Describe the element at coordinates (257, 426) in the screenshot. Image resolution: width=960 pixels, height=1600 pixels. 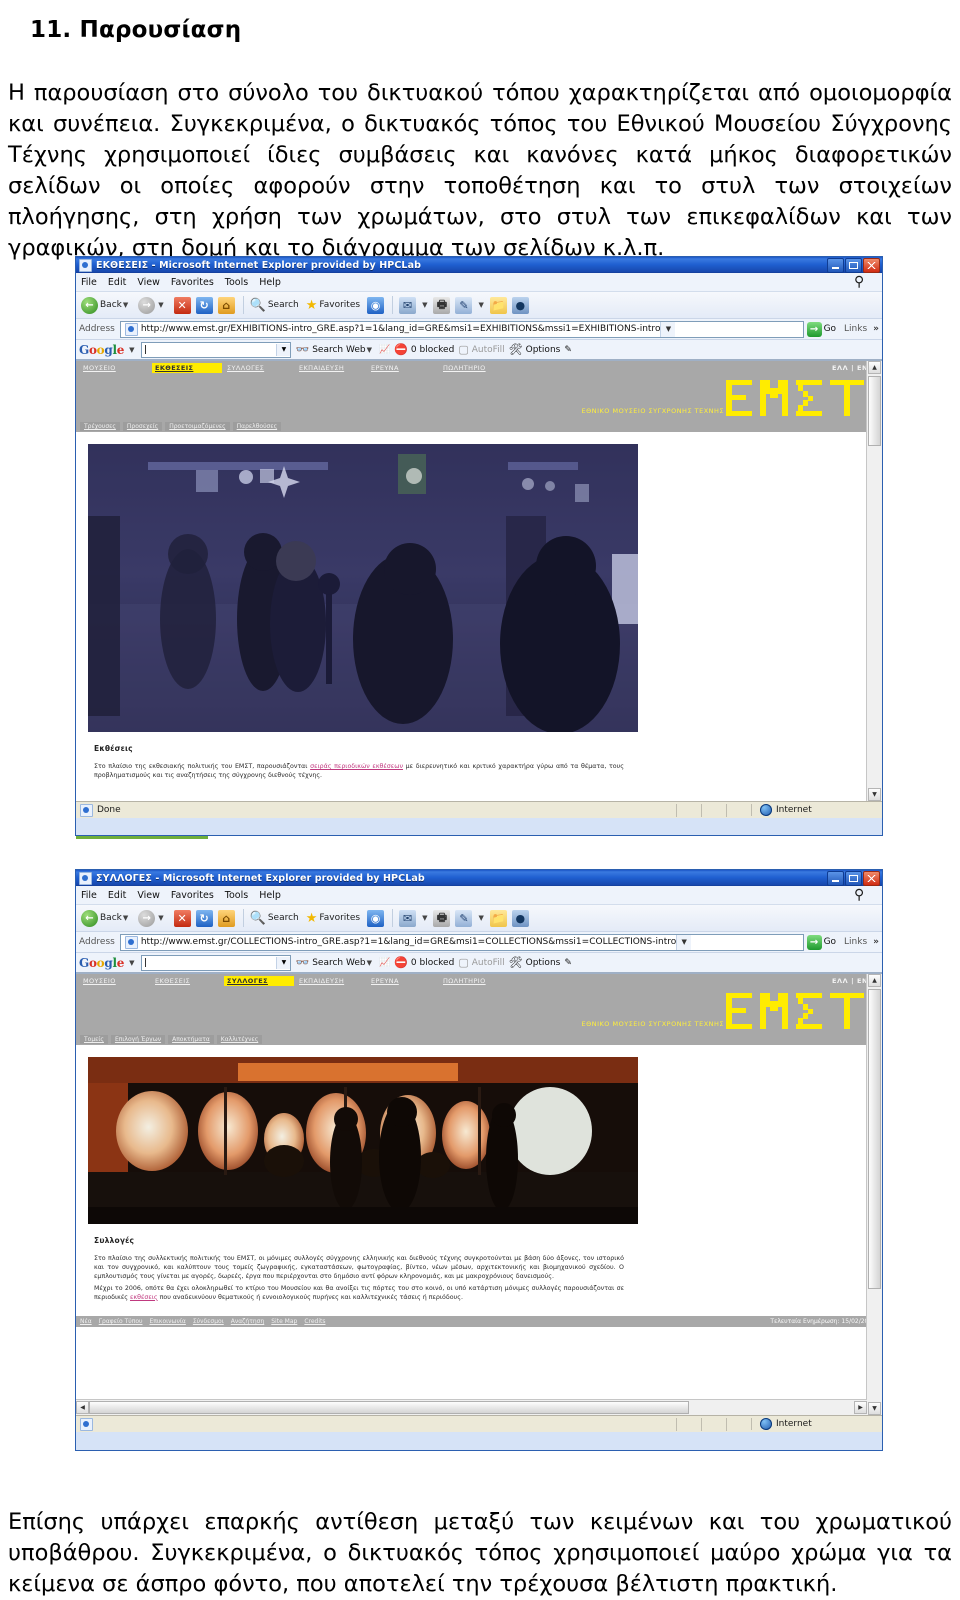
I see `subnav-past: Παρελθούσες` at that location.